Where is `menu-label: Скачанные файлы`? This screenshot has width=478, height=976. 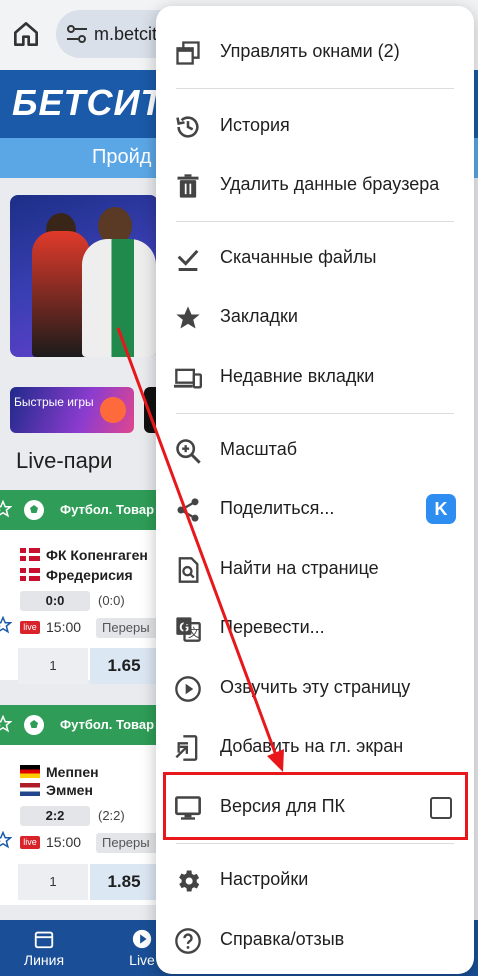
menu-label: Скачанные файлы is located at coordinates (298, 257).